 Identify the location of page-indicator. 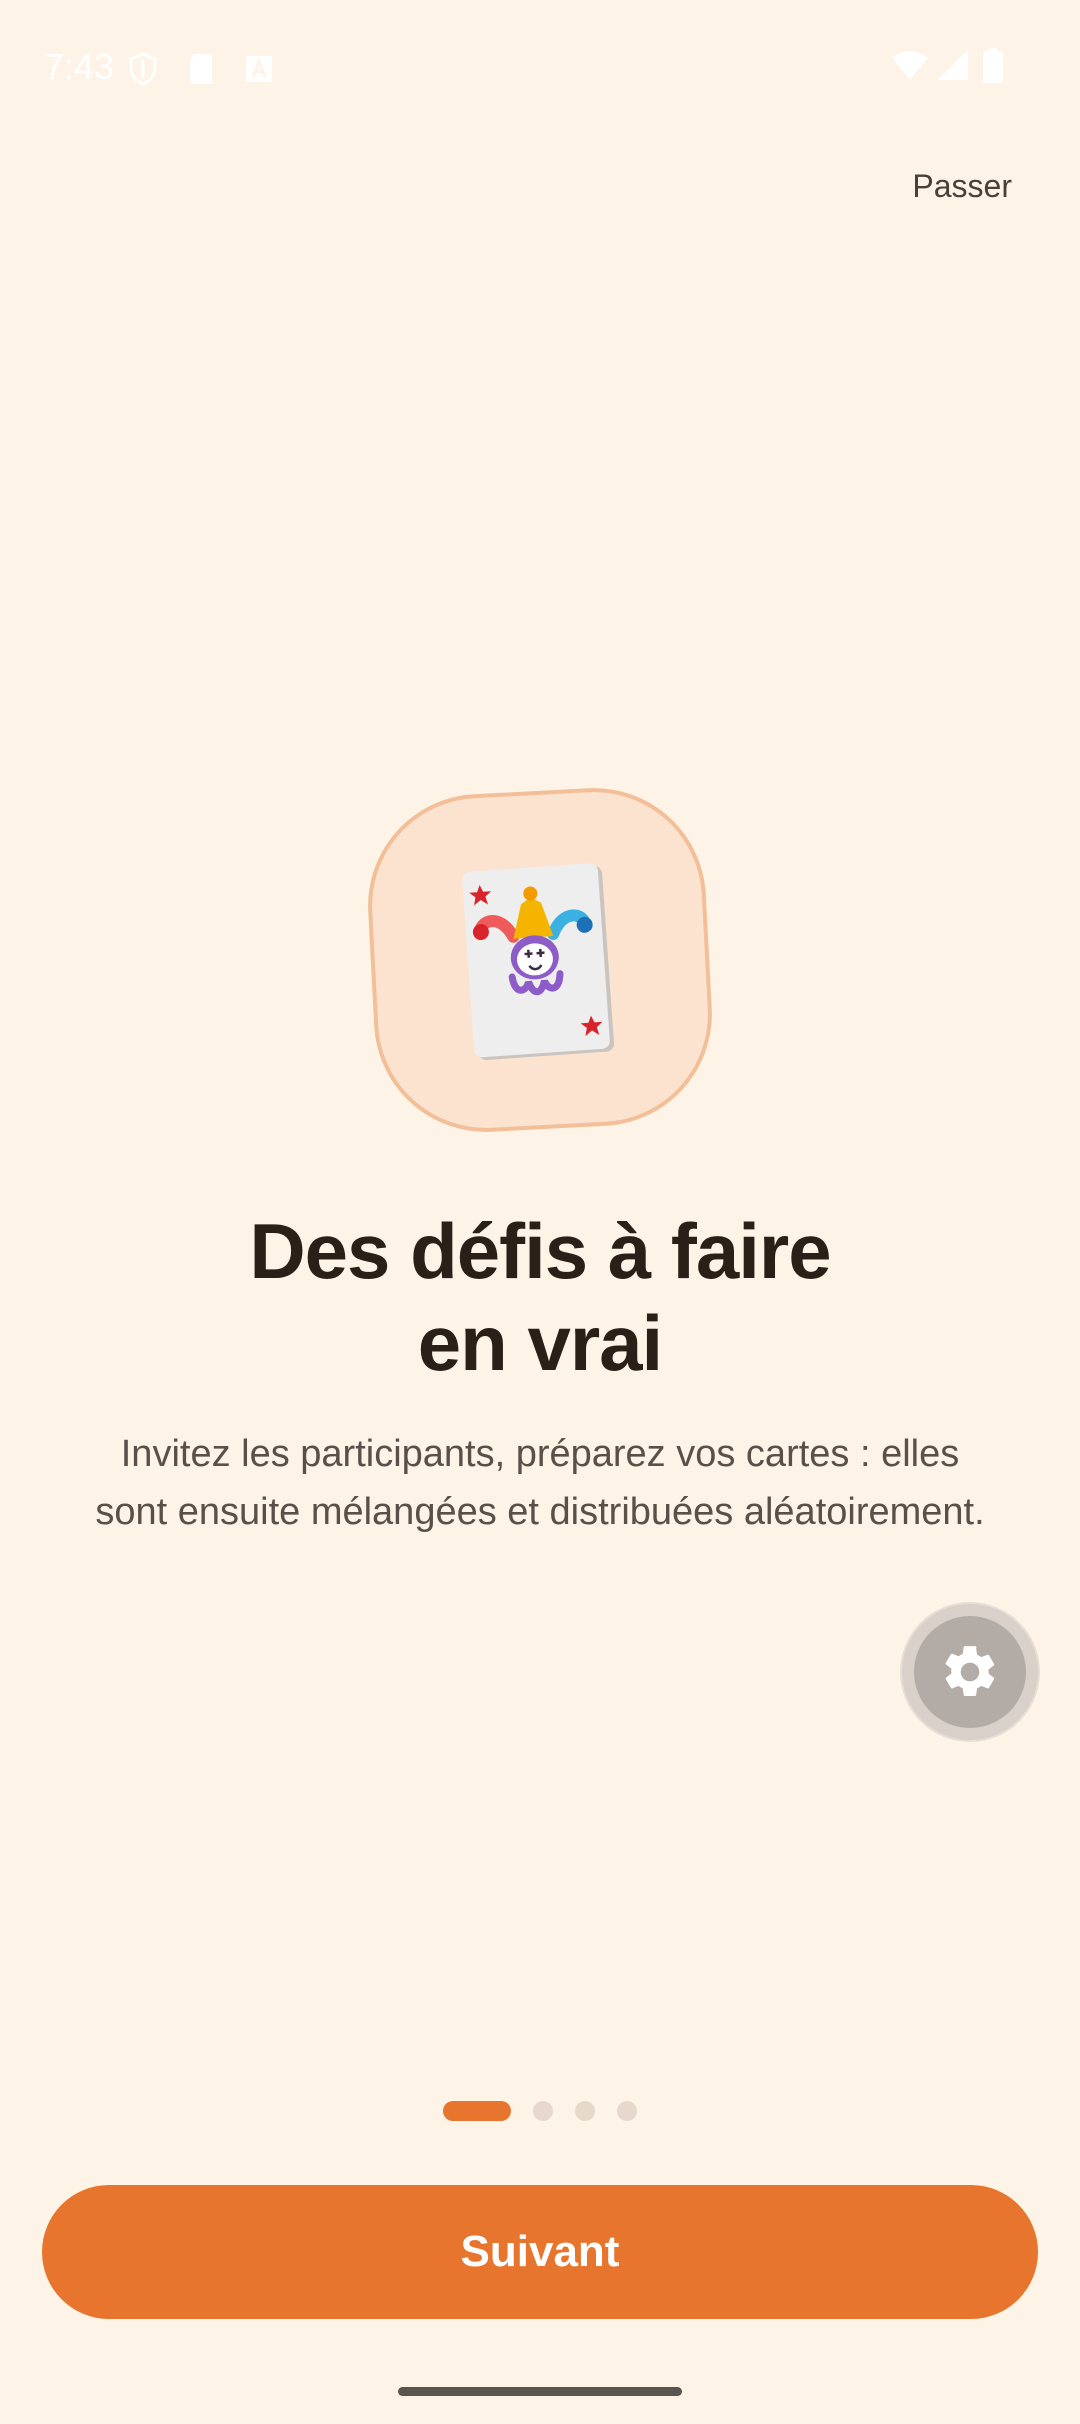
(540, 2111).